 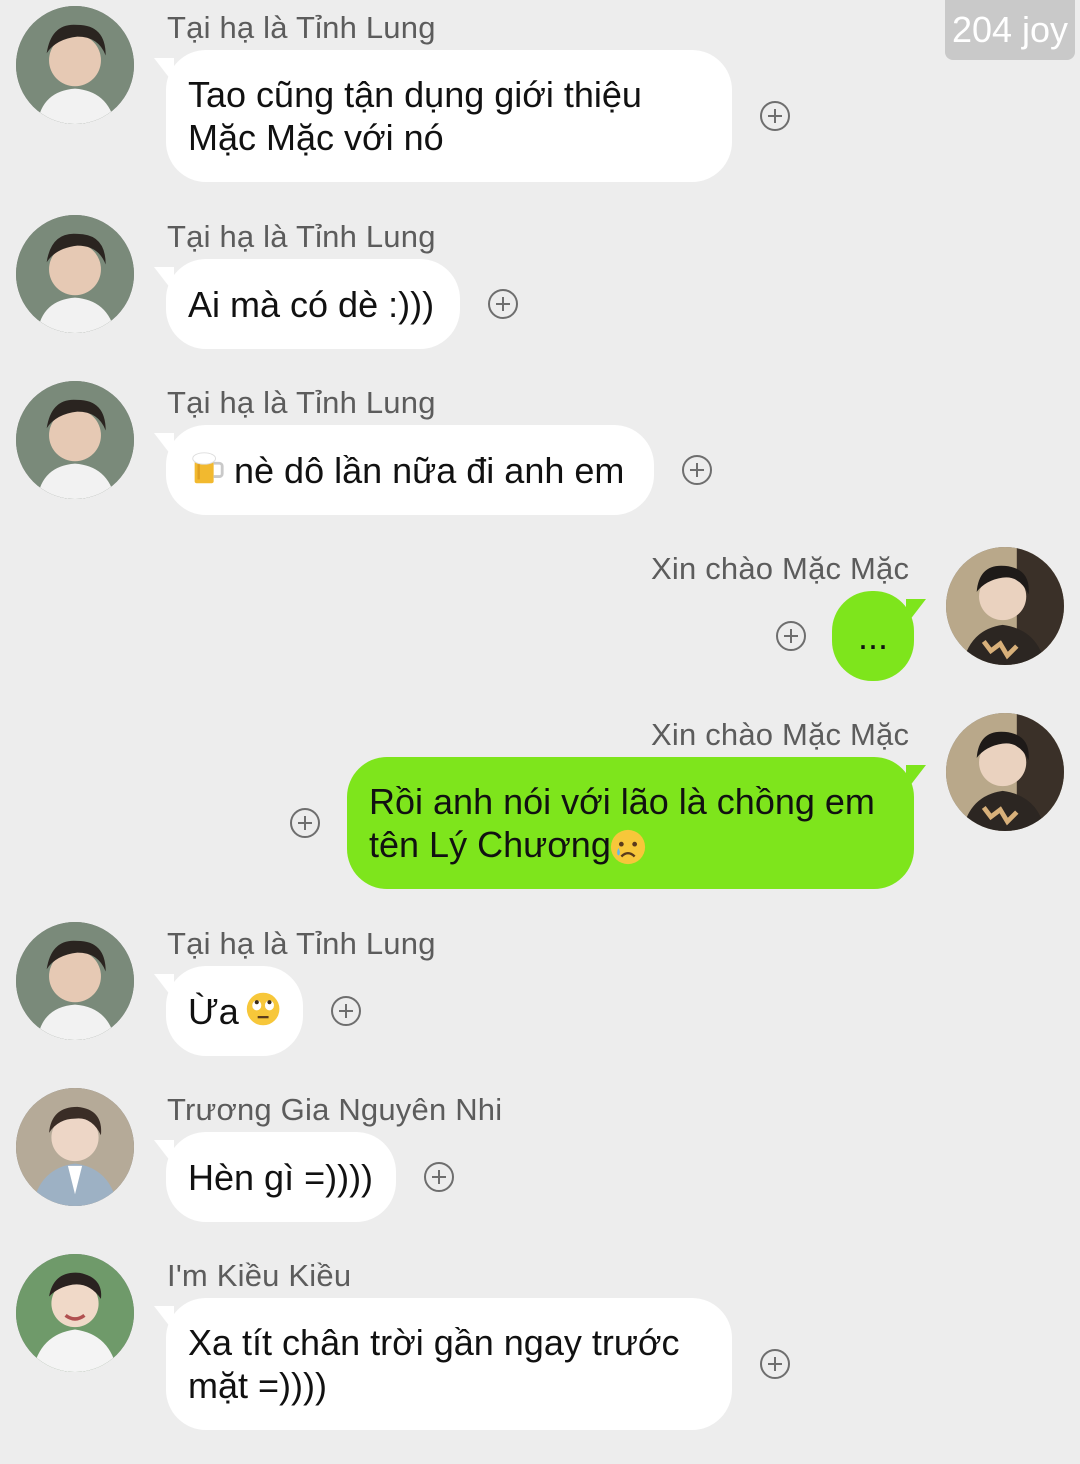 What do you see at coordinates (429, 470) in the screenshot?
I see `message-text: nè dô lần nữa đi anh em` at bounding box center [429, 470].